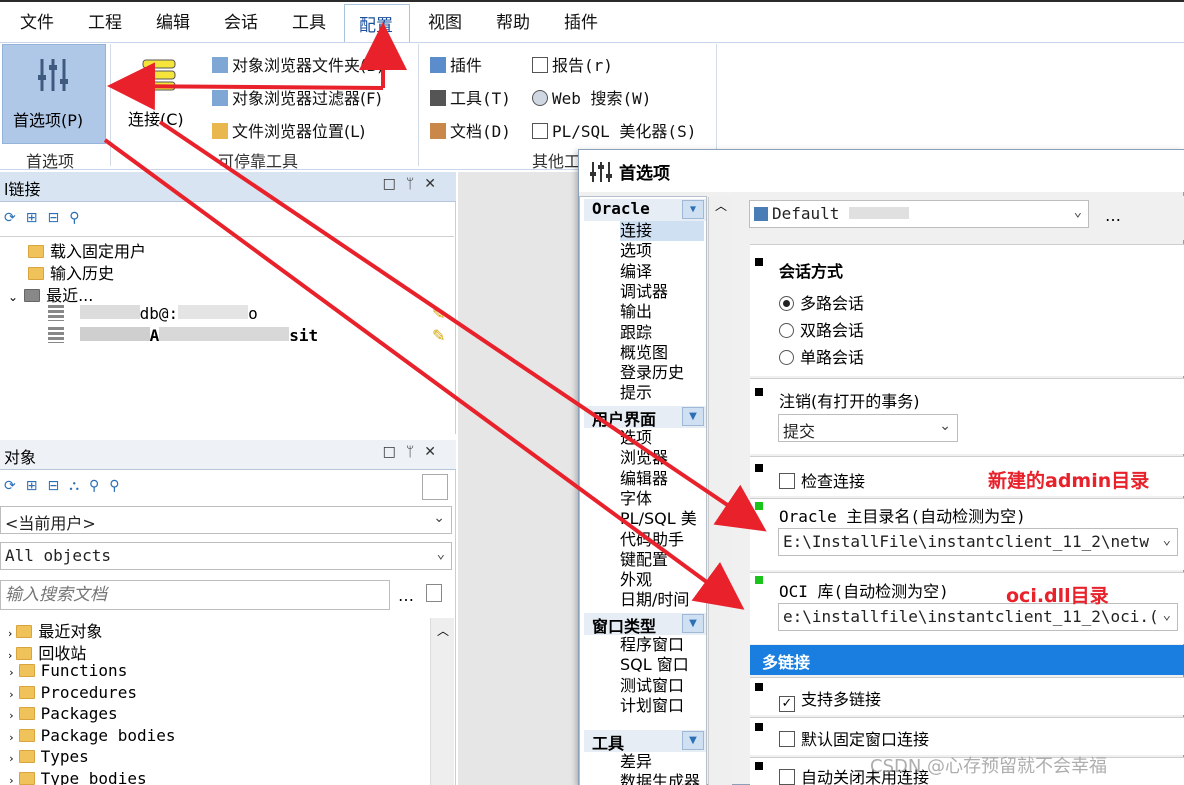  Describe the element at coordinates (309, 20) in the screenshot. I see `menu-tools: 工具` at that location.